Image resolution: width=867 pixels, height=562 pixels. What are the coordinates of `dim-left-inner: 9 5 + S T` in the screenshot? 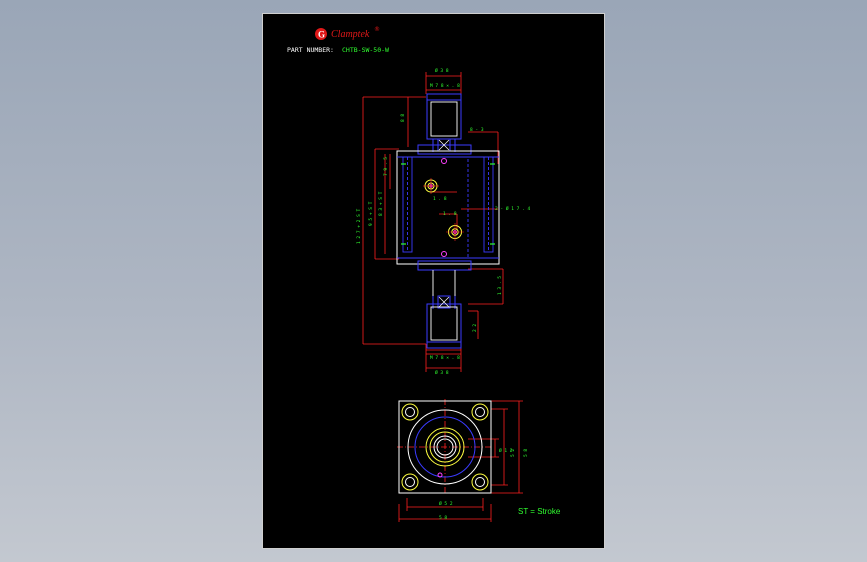 It's located at (371, 213).